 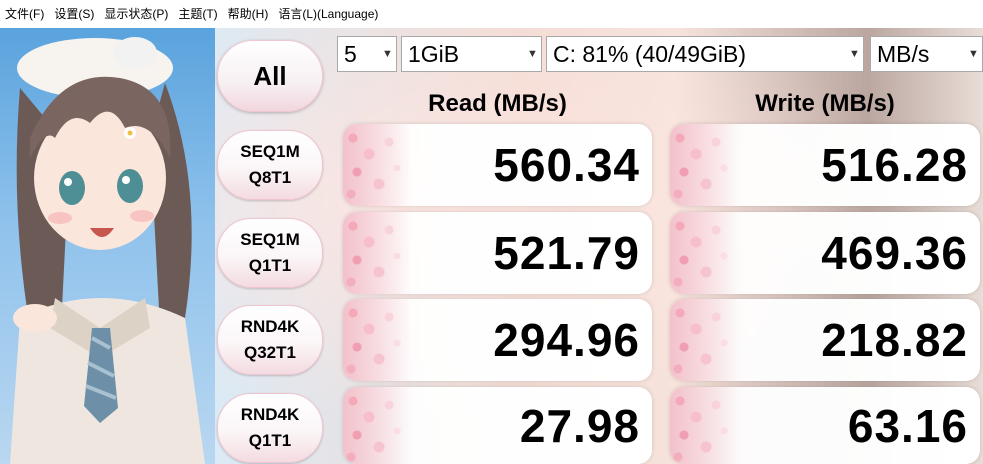 I want to click on read-result-value: 521.79, so click(x=566, y=253).